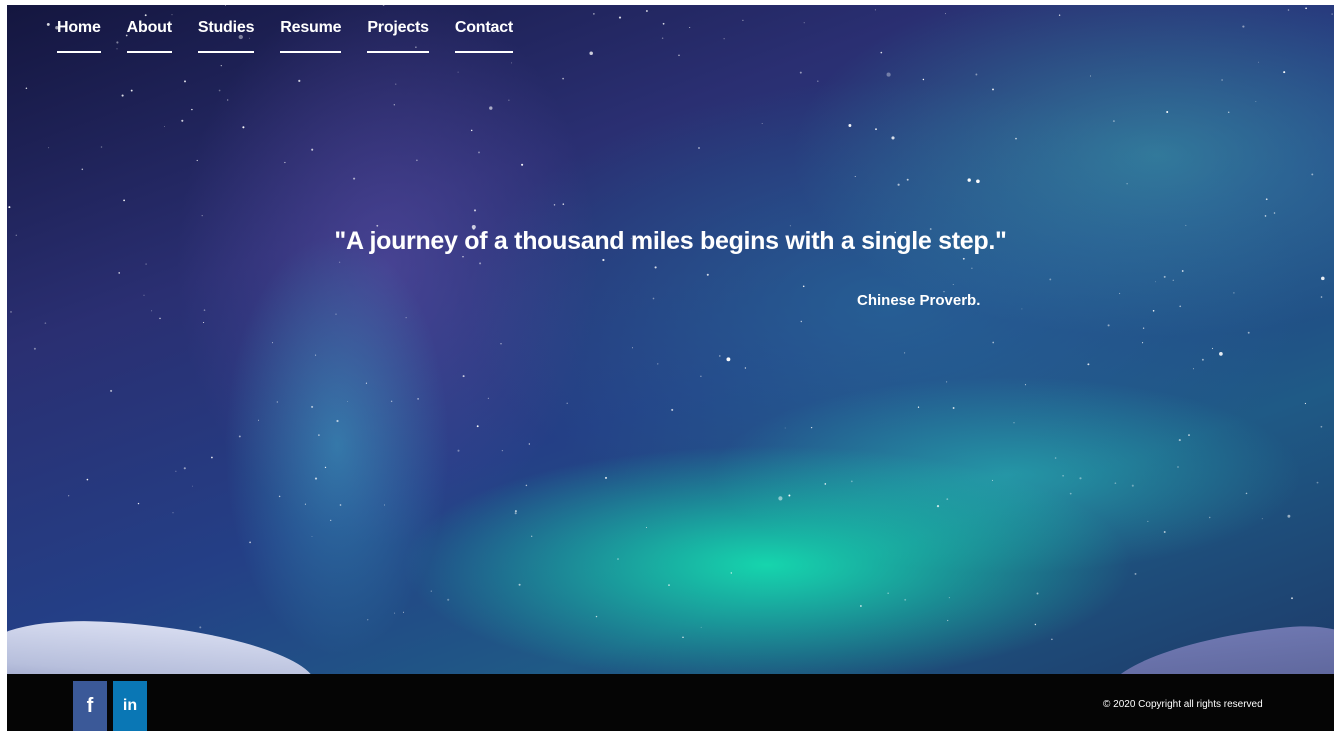 This screenshot has height=731, width=1338. What do you see at coordinates (130, 706) in the screenshot?
I see `linkedin-button: in` at bounding box center [130, 706].